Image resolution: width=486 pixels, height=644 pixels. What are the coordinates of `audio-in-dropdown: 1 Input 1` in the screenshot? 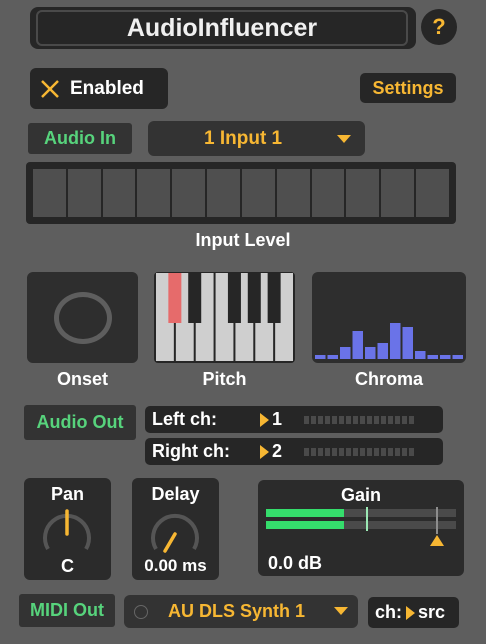 It's located at (256, 138).